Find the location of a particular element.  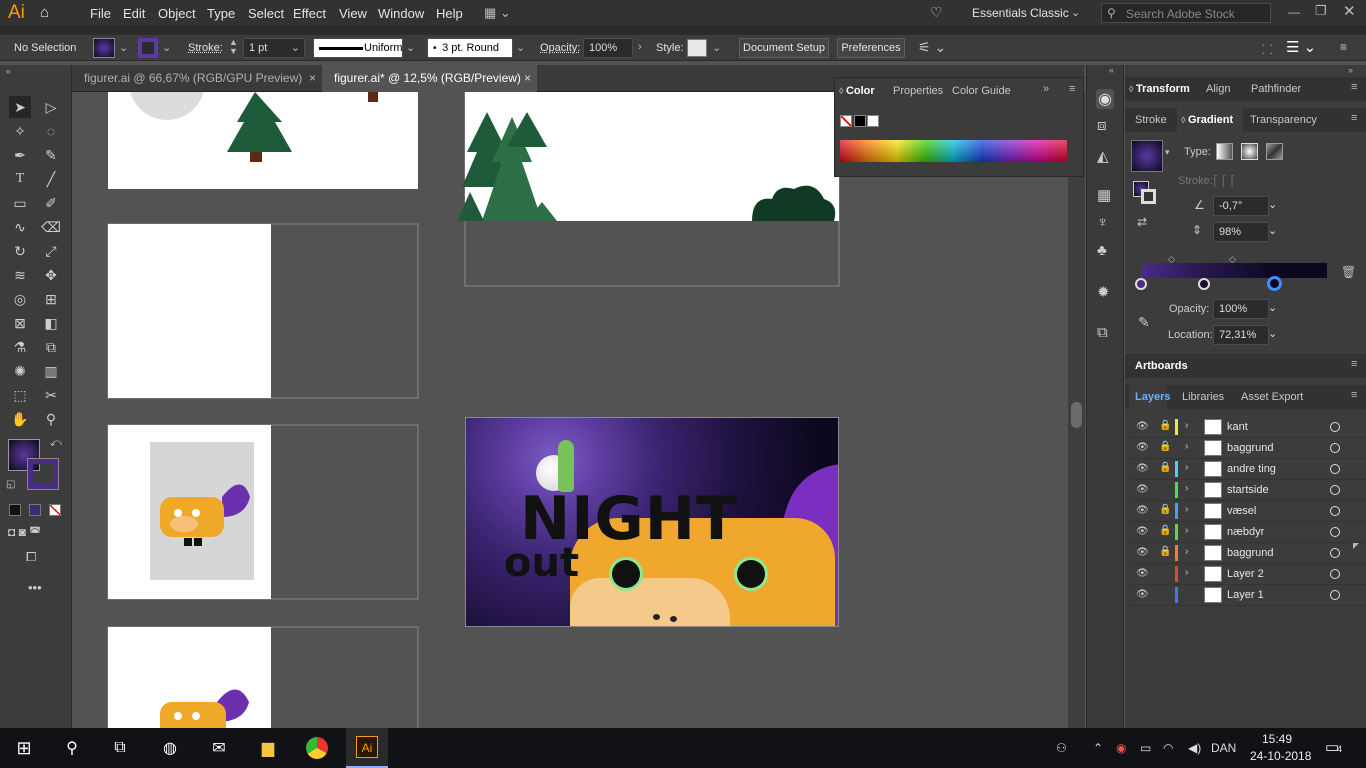

chrome-icon is located at coordinates (317, 748).